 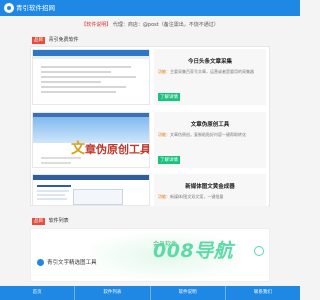 I want to click on nav-software-list: 软件列表, so click(x=113, y=293).